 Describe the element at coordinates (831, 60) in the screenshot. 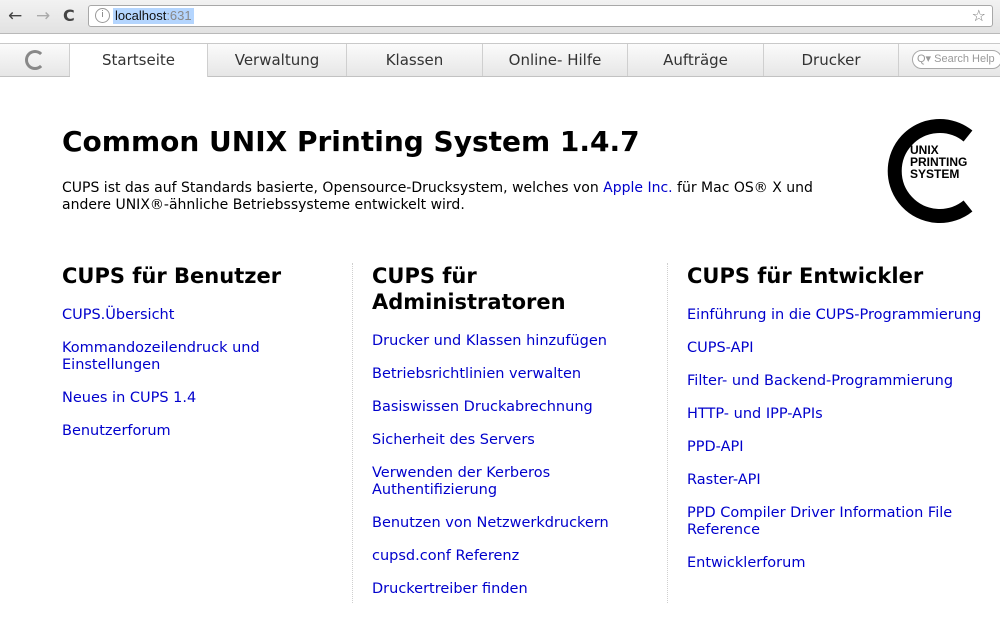

I see `tab-drucker: Drucker` at that location.